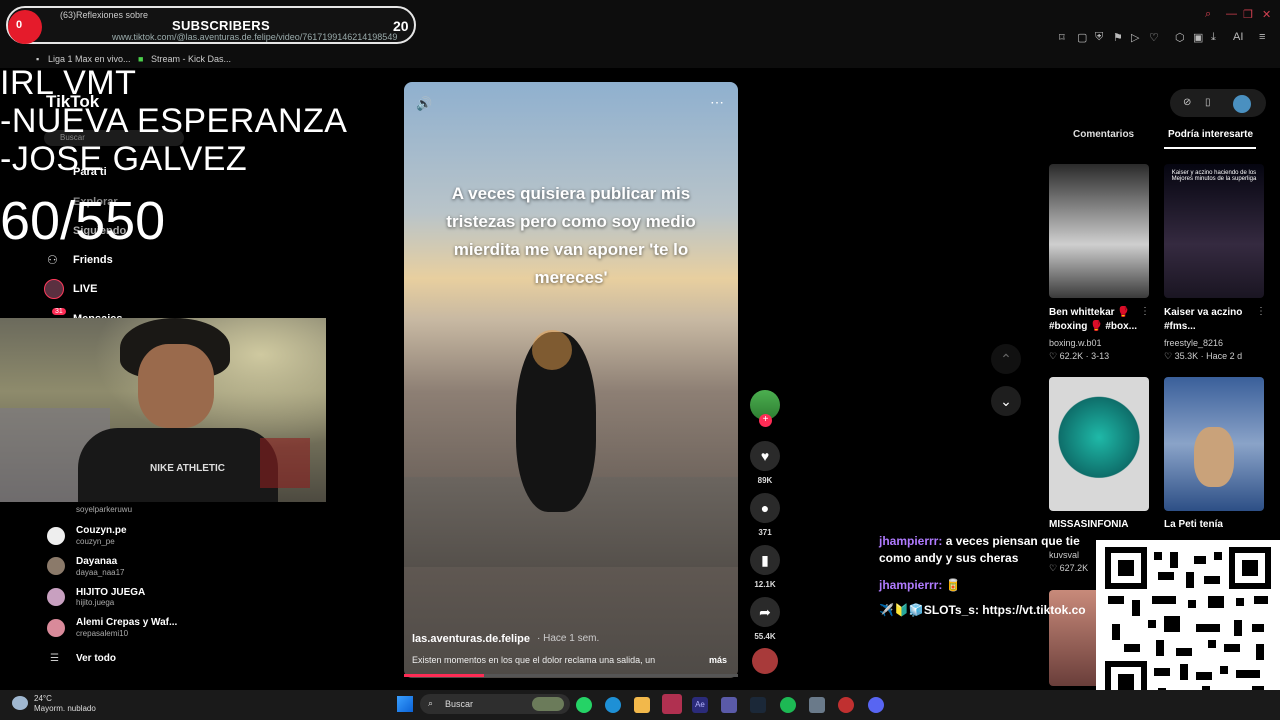  What do you see at coordinates (717, 102) in the screenshot?
I see `more-options-icon: ⋯` at bounding box center [717, 102].